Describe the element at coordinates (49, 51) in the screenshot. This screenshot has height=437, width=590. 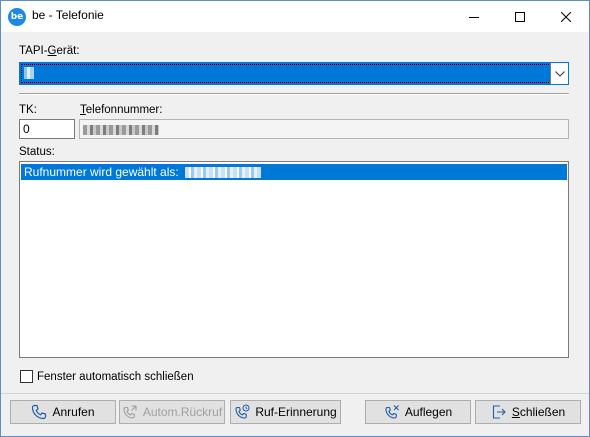
I see `tapi-device-label: TAPI-Gerät:` at that location.